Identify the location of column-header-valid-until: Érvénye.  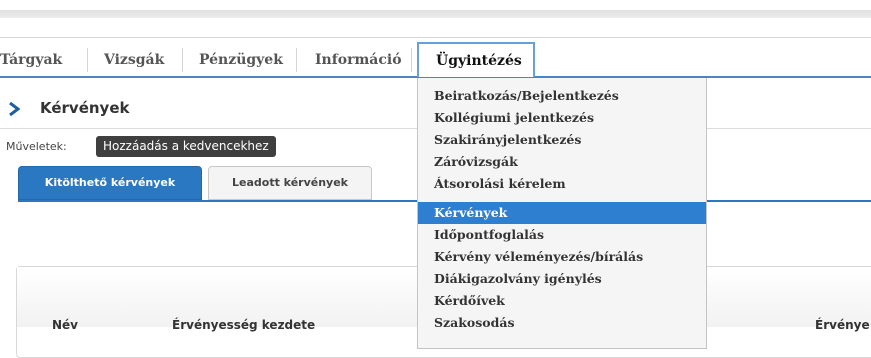
(842, 325).